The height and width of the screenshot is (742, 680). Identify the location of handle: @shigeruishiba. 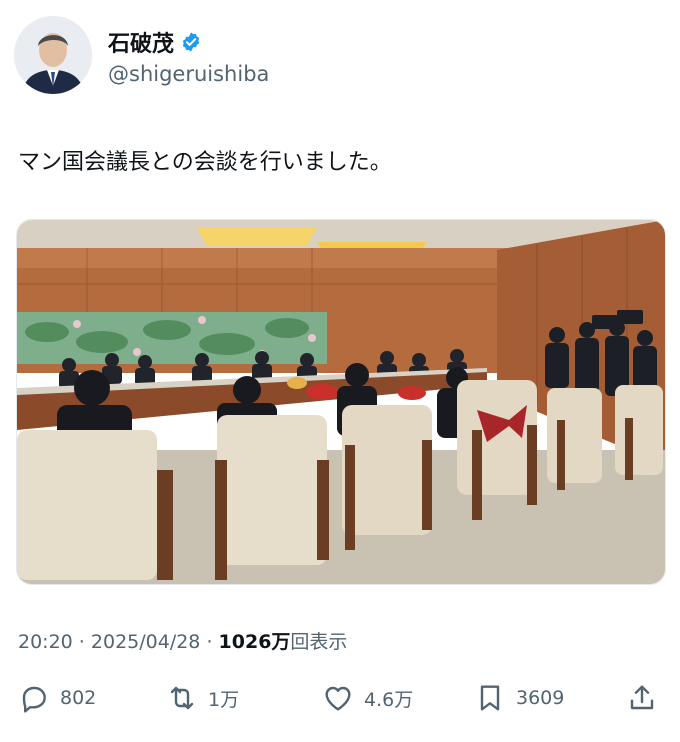
(188, 74).